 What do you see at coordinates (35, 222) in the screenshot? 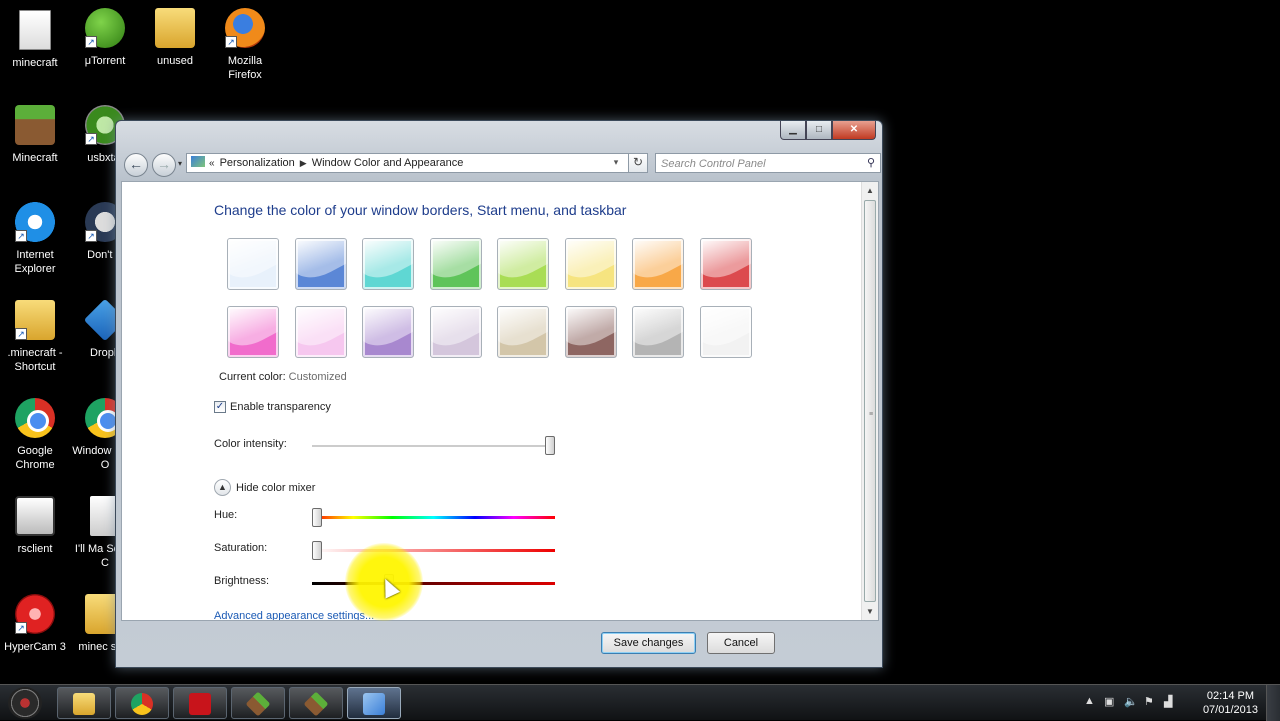
I see `ie-icon: ↗` at bounding box center [35, 222].